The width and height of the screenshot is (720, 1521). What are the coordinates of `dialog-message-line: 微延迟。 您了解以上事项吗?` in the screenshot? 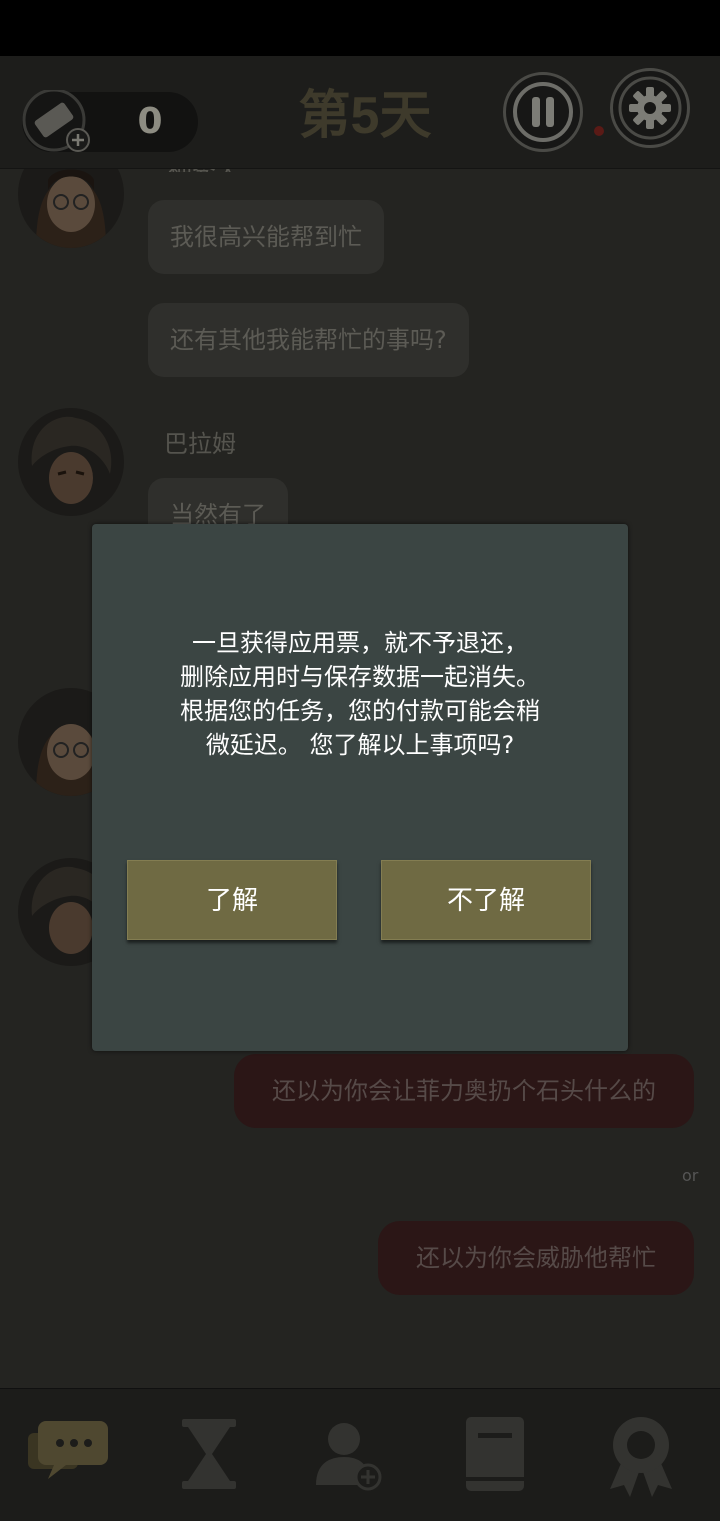 It's located at (360, 745).